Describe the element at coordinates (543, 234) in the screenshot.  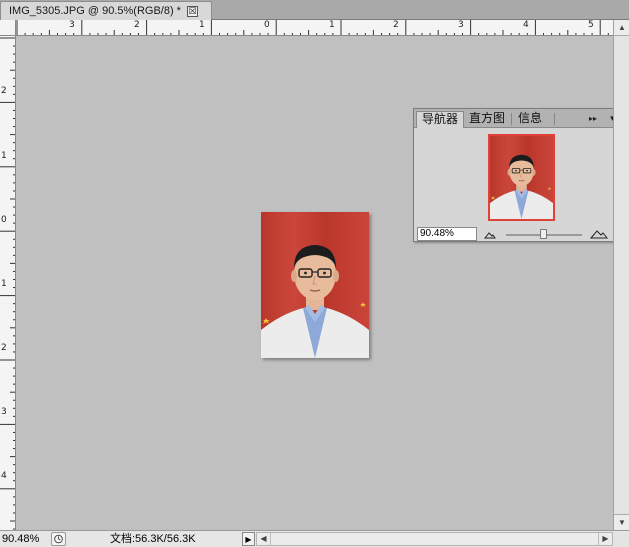
I see `zoom-slider-handle` at that location.